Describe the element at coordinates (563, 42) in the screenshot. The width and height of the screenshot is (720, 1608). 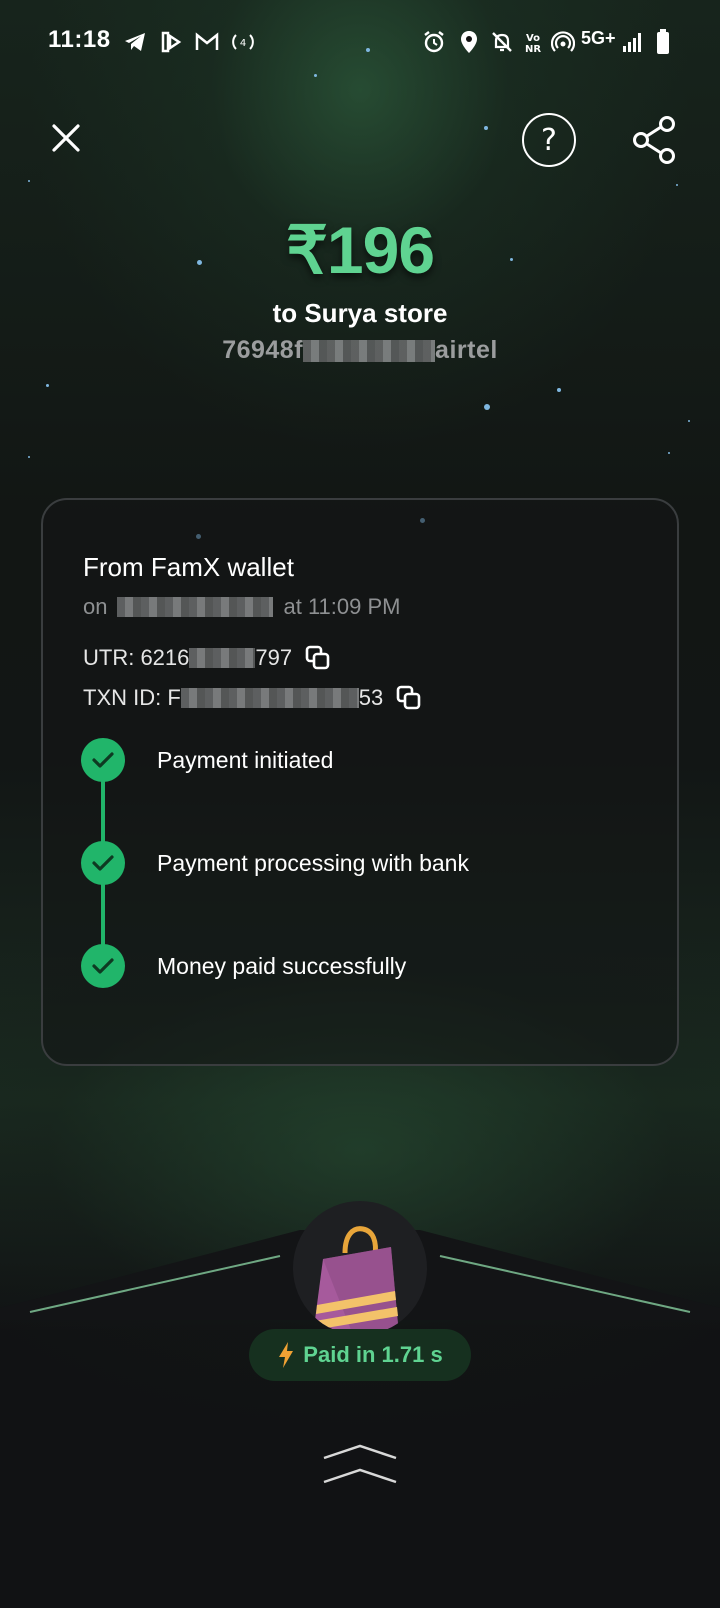
I see `wifi-calling-icon` at that location.